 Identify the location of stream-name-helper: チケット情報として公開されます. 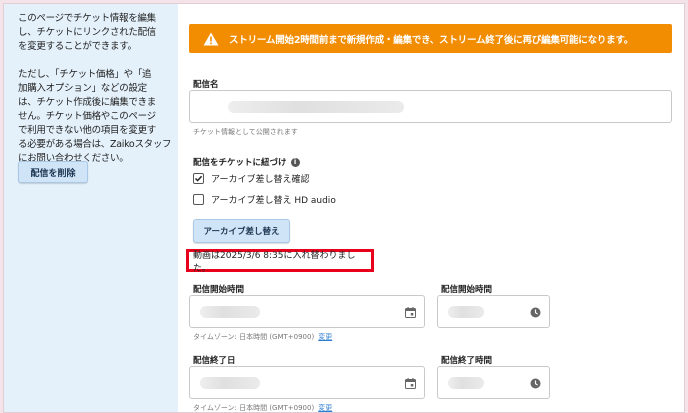
(245, 132).